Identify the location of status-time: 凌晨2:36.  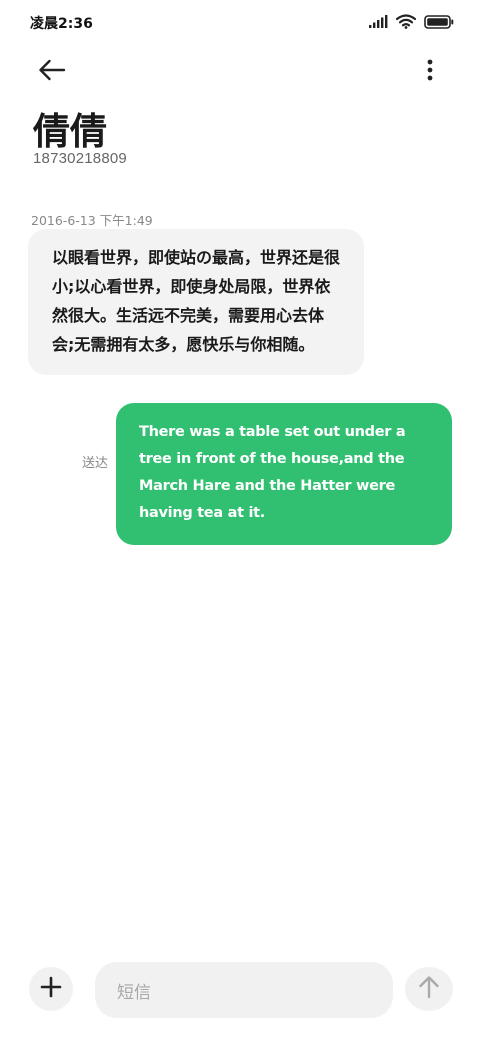
(61, 24).